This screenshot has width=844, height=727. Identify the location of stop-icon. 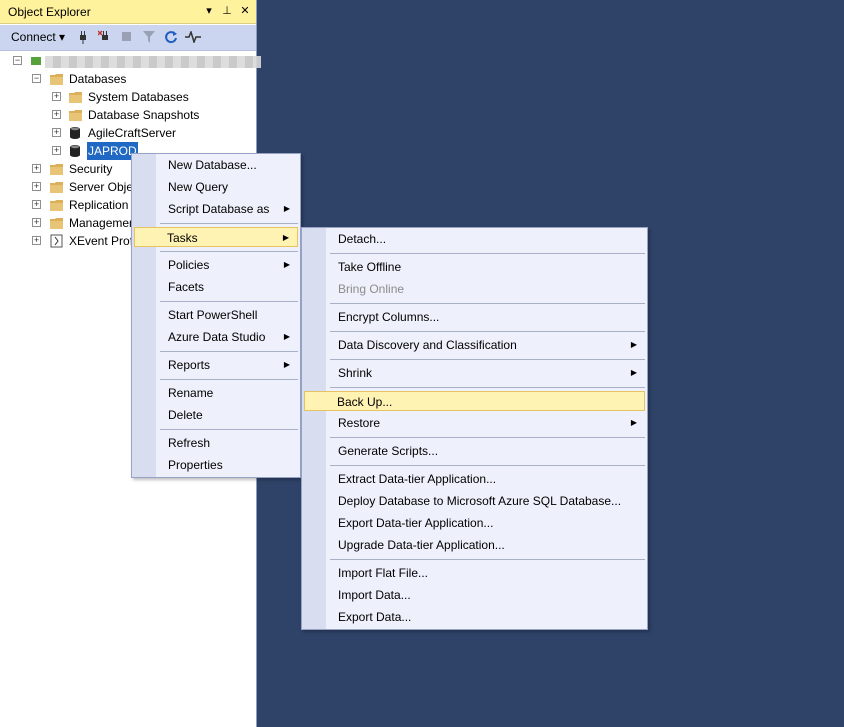
(127, 37).